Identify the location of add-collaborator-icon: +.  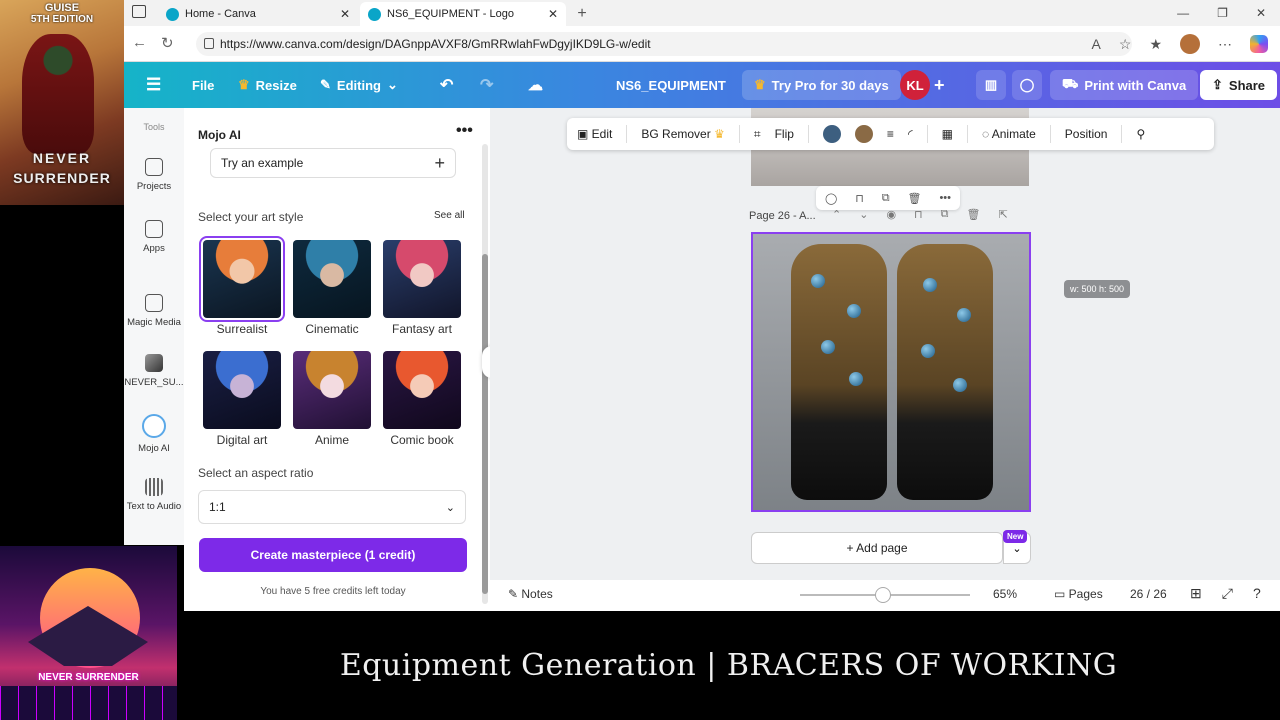
(939, 85).